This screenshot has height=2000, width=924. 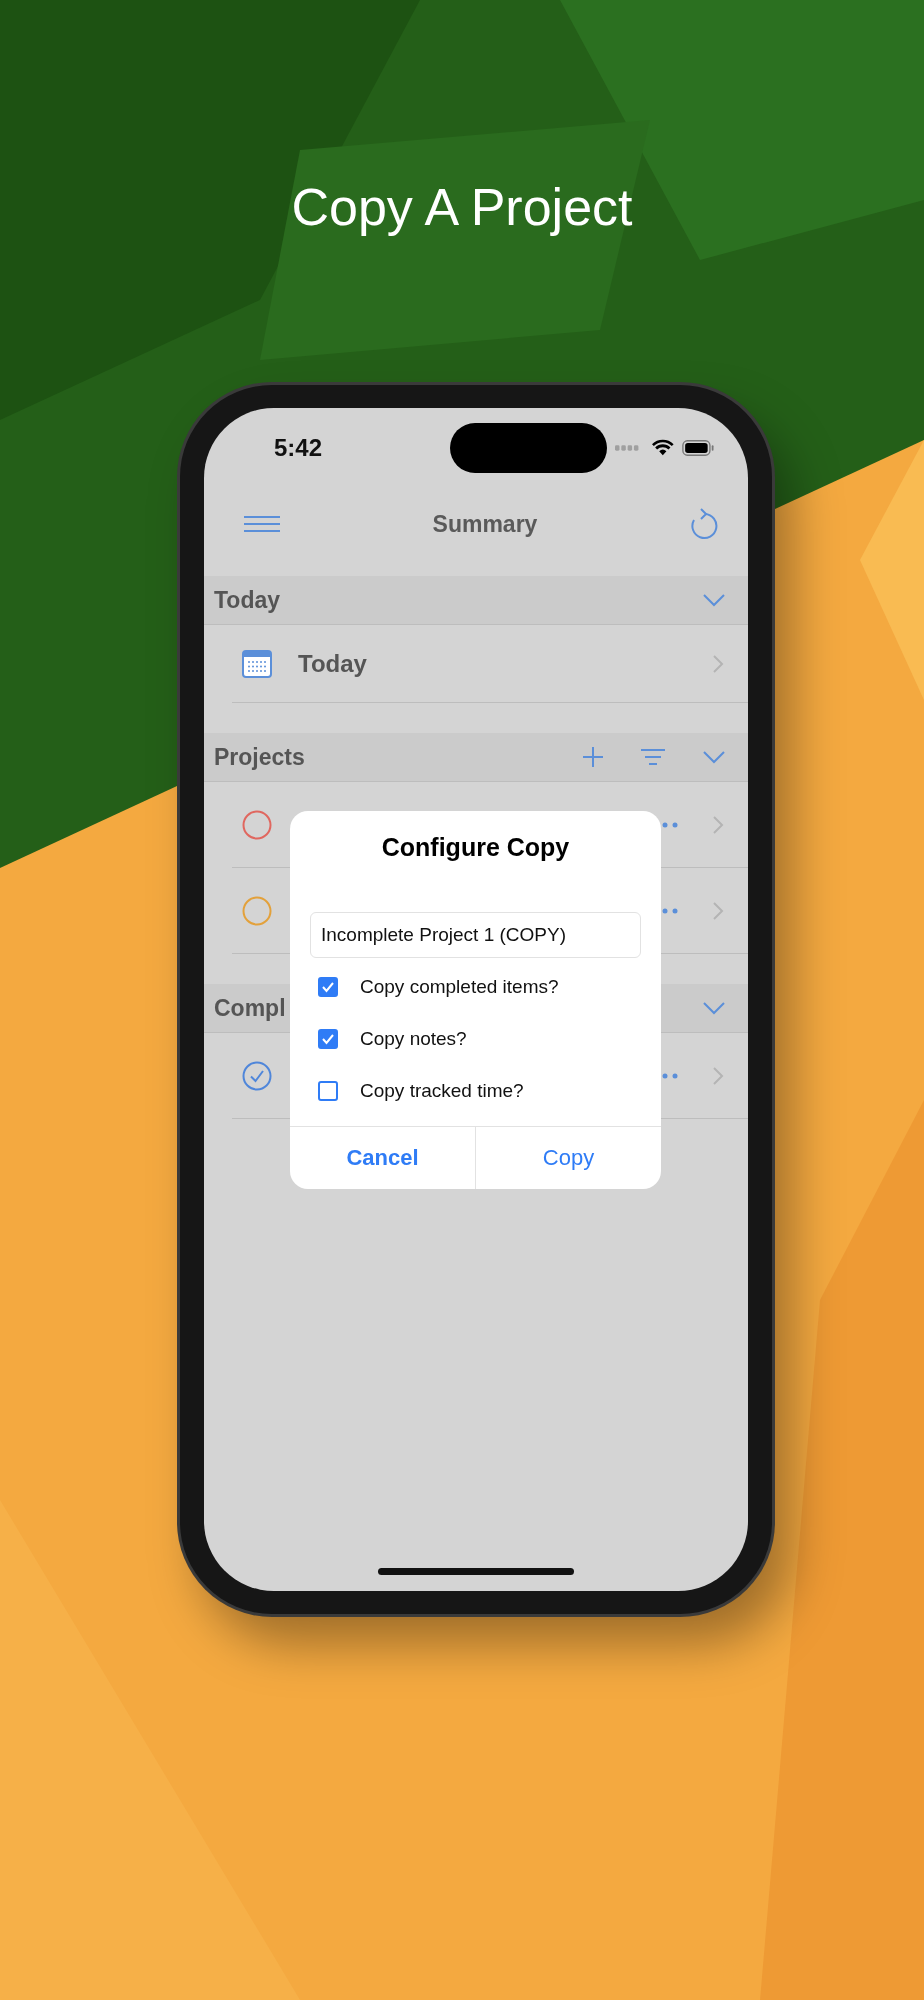 What do you see at coordinates (250, 1008) in the screenshot?
I see `section-title: Compl` at bounding box center [250, 1008].